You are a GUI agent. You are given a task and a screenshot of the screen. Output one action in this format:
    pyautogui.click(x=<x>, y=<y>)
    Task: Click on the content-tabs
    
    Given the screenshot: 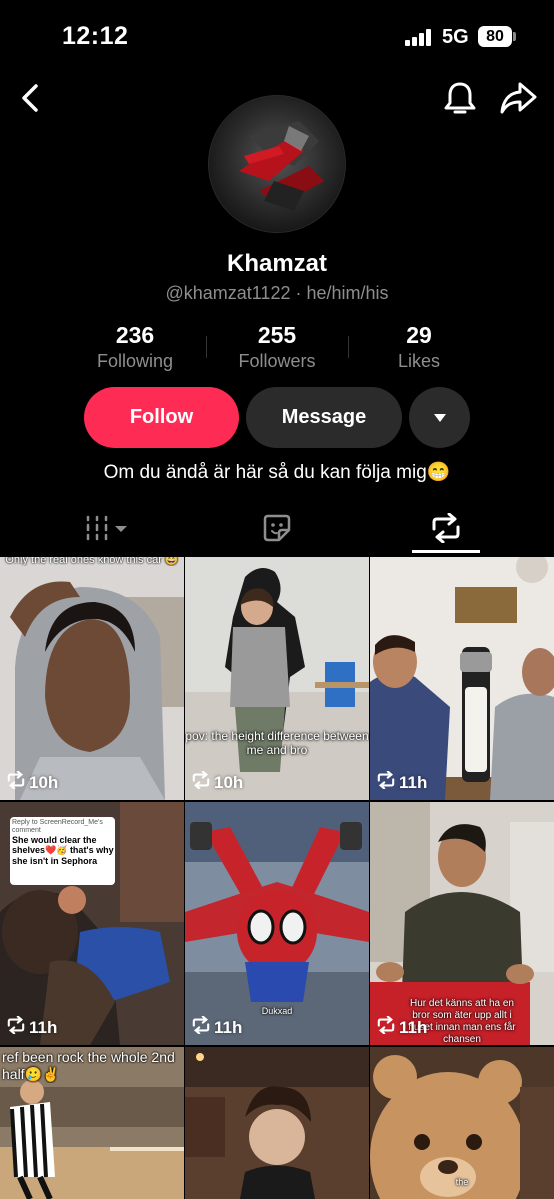 What is the action you would take?
    pyautogui.click(x=277, y=530)
    